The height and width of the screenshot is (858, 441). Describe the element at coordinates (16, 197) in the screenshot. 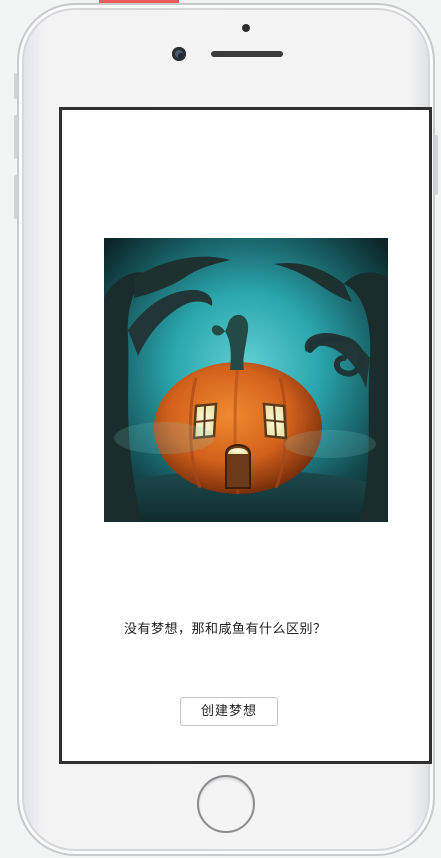

I see `volume-down-button` at that location.